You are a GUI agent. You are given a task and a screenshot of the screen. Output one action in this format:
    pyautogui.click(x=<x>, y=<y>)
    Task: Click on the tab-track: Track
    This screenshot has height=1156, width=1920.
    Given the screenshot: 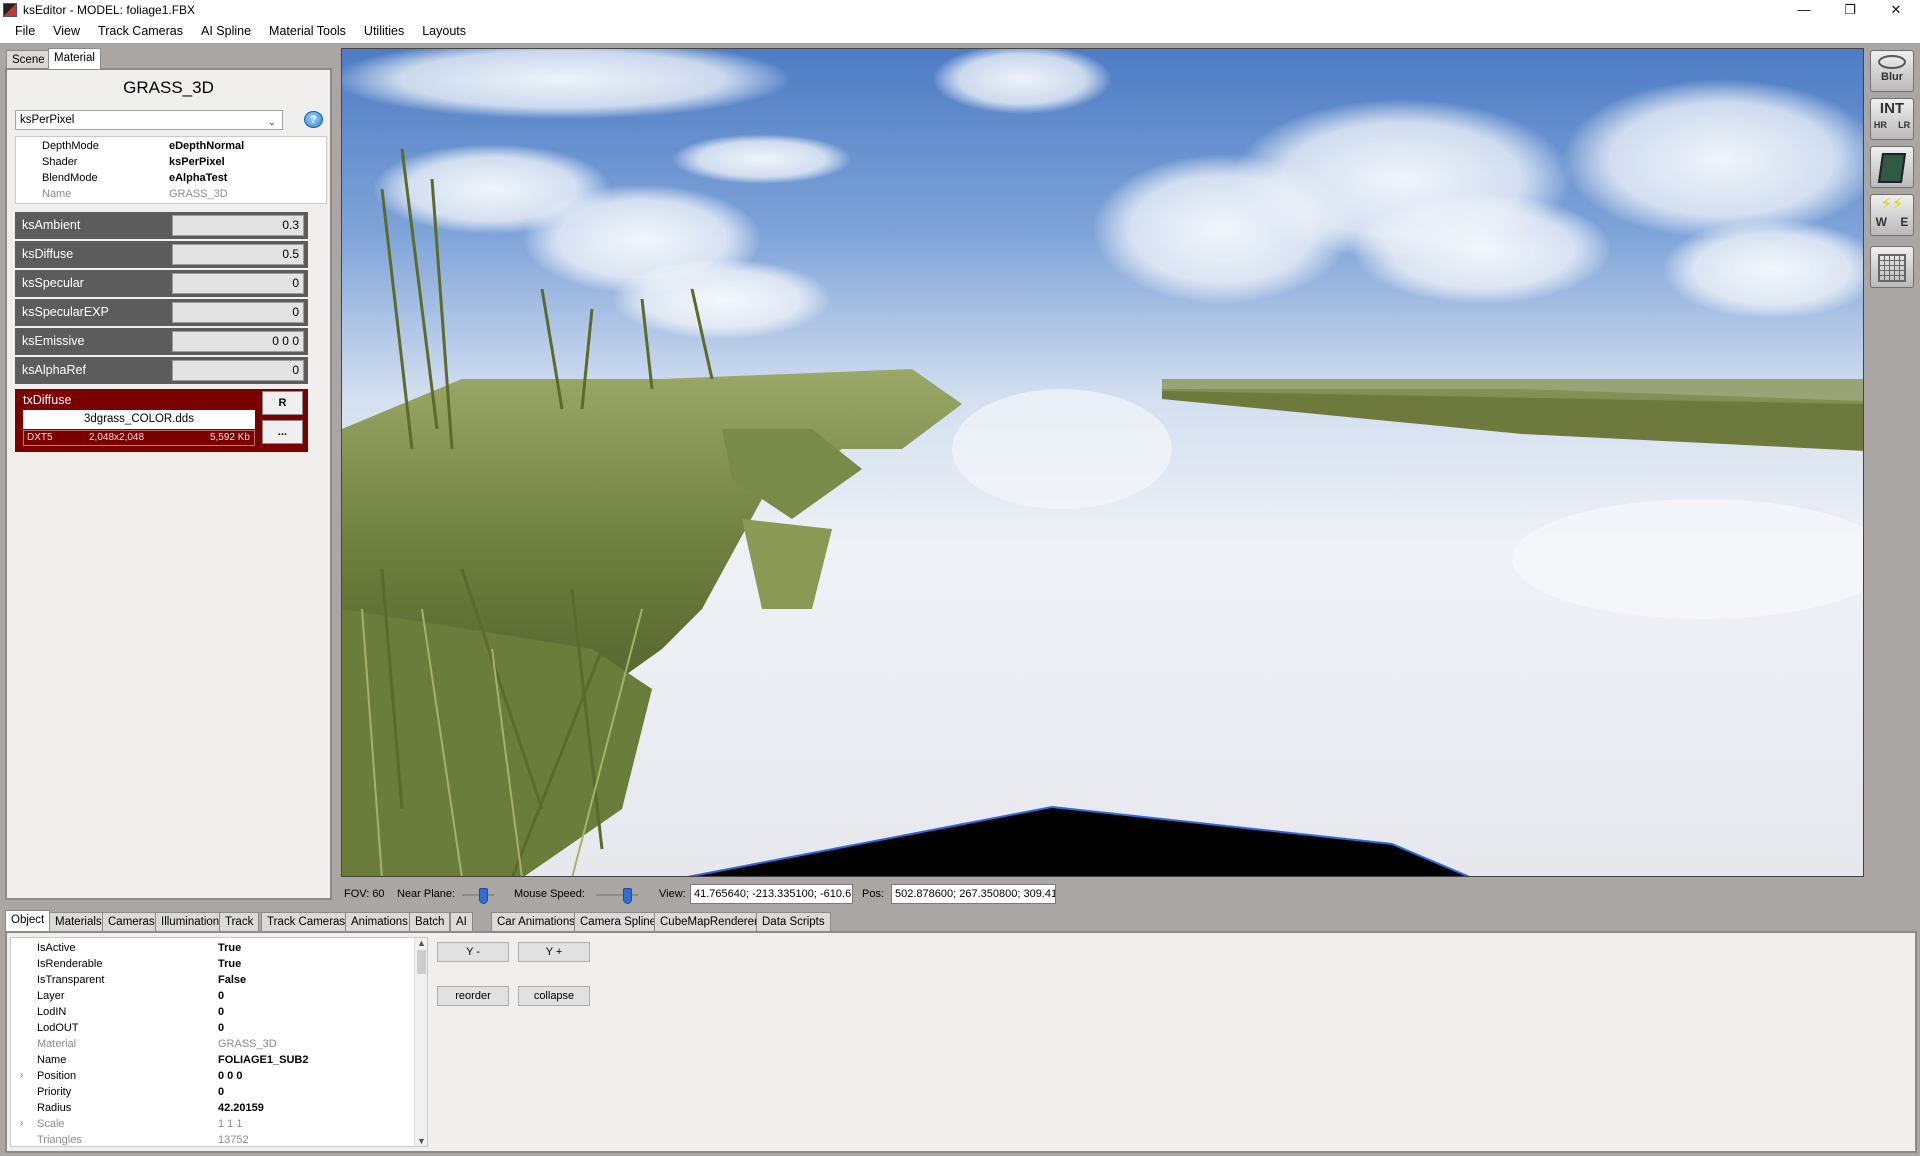 What is the action you would take?
    pyautogui.click(x=239, y=921)
    